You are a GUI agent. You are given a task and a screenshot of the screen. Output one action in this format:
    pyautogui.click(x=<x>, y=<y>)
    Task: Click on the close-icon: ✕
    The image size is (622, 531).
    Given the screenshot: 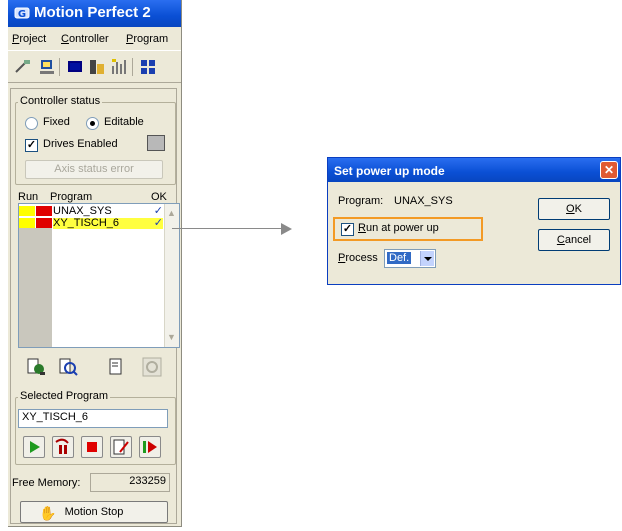 What is the action you would take?
    pyautogui.click(x=609, y=170)
    